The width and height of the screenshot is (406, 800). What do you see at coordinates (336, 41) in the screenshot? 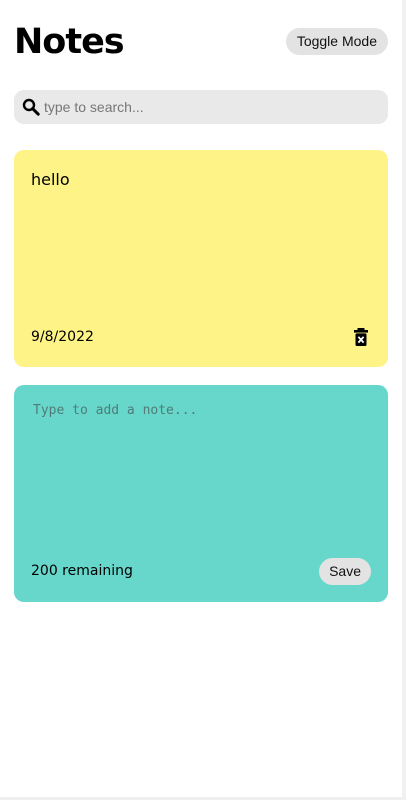
I see `toggle-mode-button: Toggle Mode` at bounding box center [336, 41].